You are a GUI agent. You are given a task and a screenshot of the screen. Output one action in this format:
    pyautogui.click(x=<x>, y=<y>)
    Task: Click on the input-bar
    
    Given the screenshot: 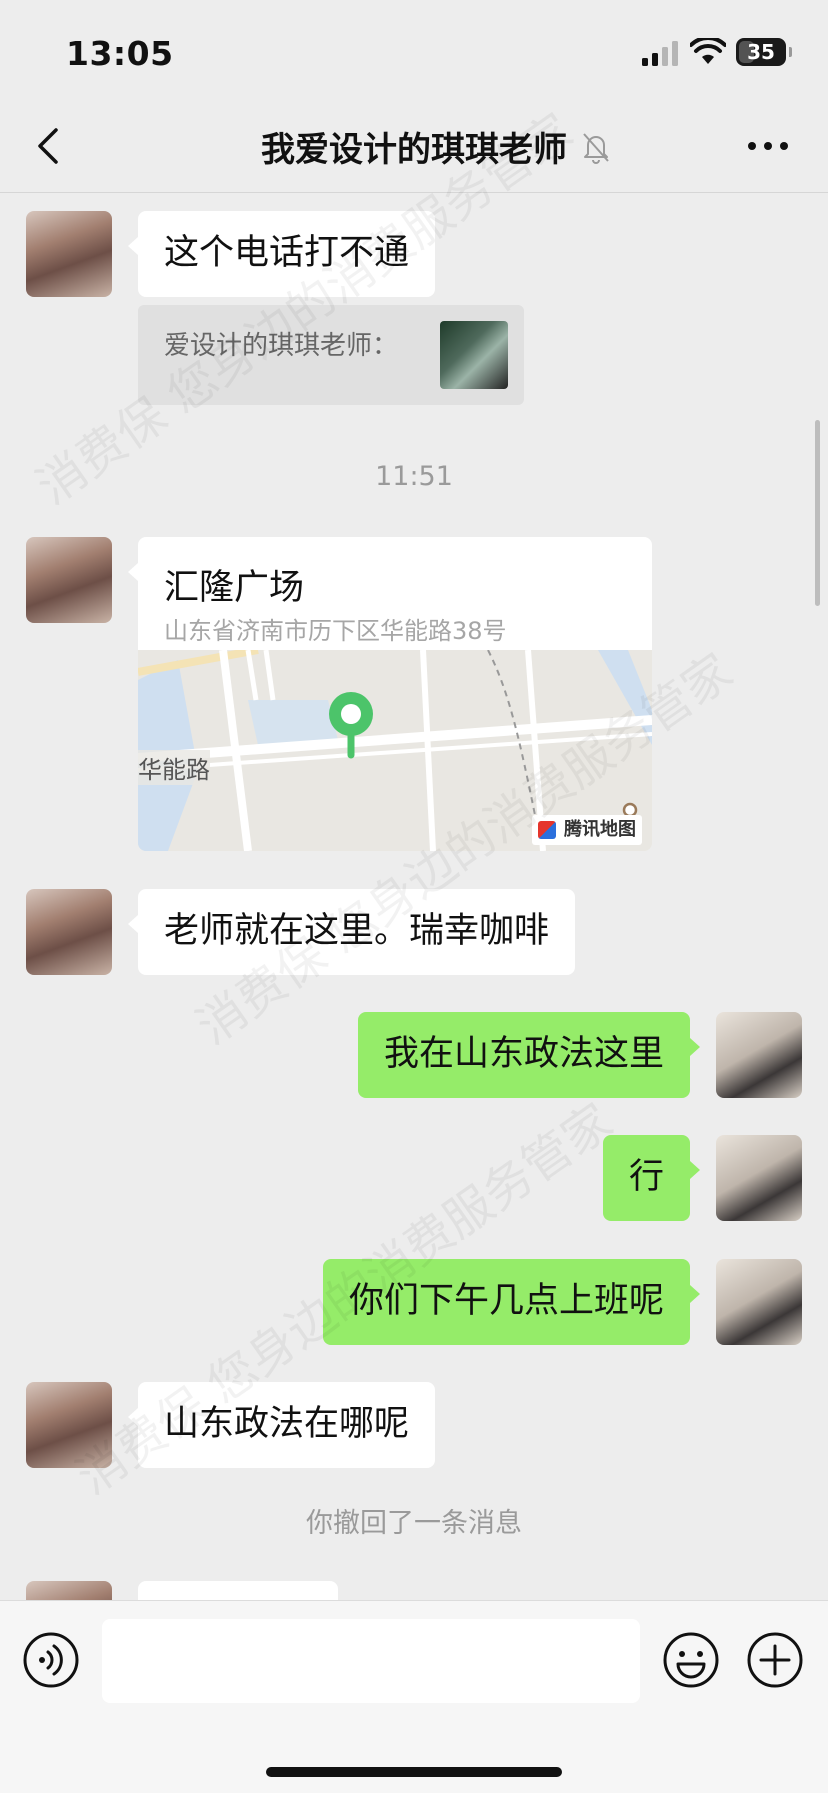 What is the action you would take?
    pyautogui.click(x=414, y=1696)
    